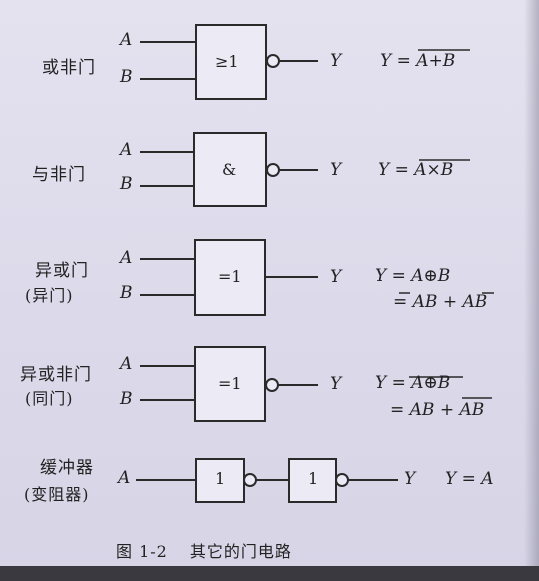 This screenshot has width=539, height=581. Describe the element at coordinates (59, 175) in the screenshot. I see `row2-gate-name: 与非门` at that location.